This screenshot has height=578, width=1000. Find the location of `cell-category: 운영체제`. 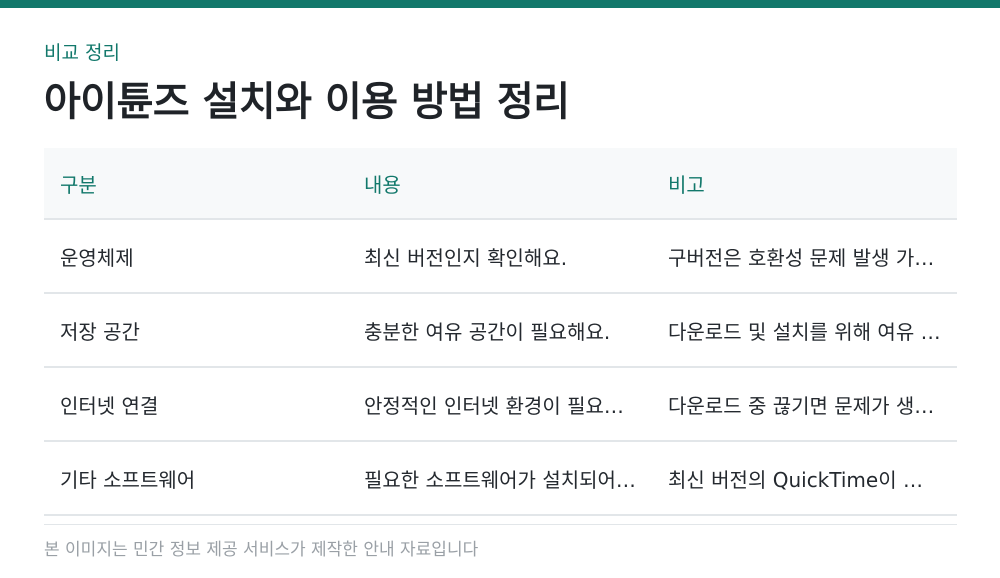

cell-category: 운영체제 is located at coordinates (97, 257).